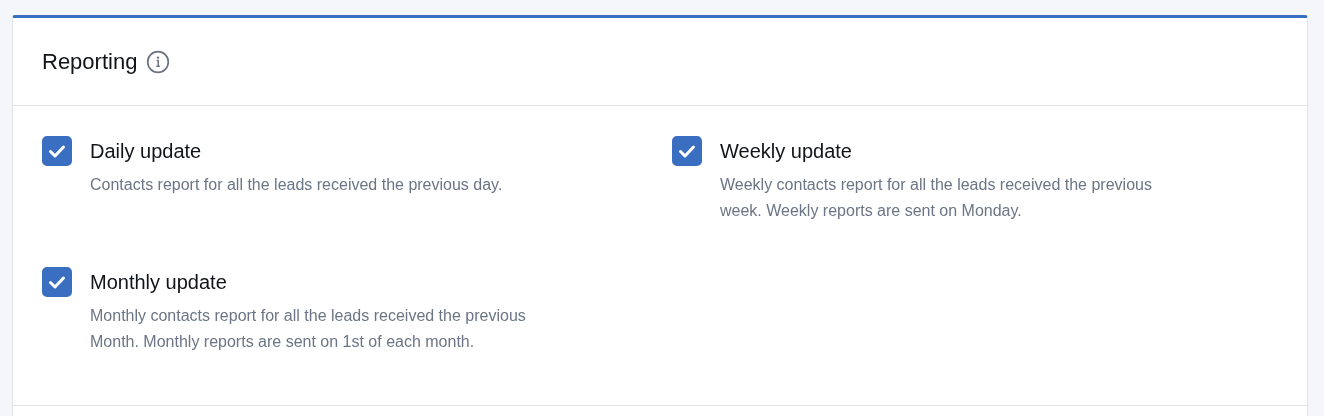  What do you see at coordinates (936, 198) in the screenshot?
I see `option-description: Weekly contacts report for all the leads received the previous week. Weekly reports are sent on Monday.` at bounding box center [936, 198].